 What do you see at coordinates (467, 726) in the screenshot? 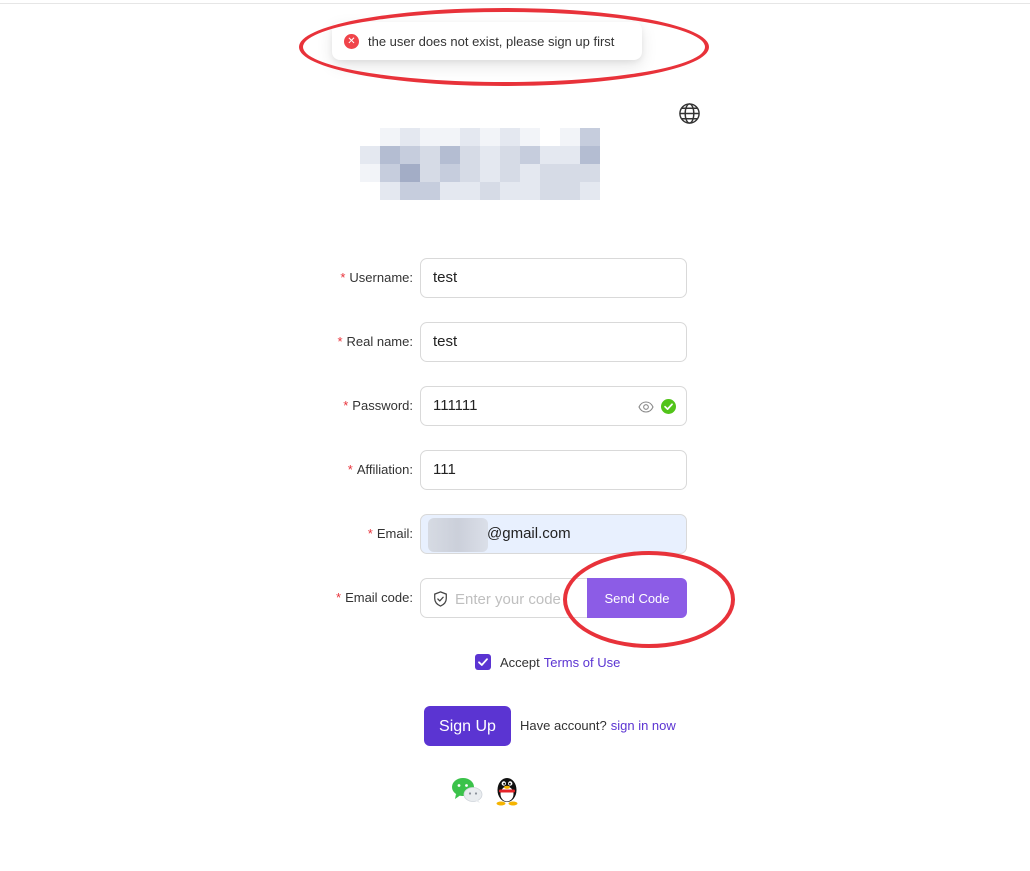
I see `sign-up-button: Sign Up` at bounding box center [467, 726].